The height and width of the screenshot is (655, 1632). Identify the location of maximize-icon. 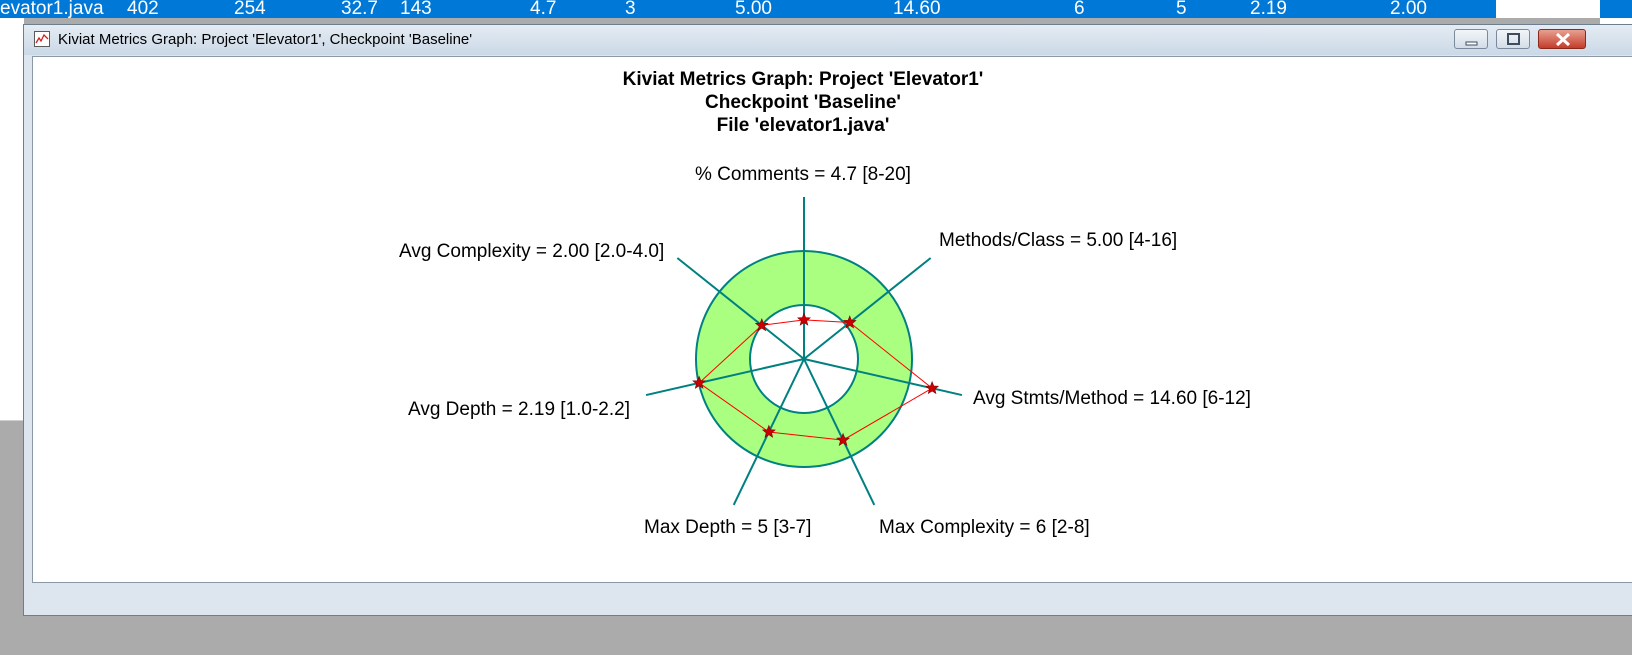
(1513, 39).